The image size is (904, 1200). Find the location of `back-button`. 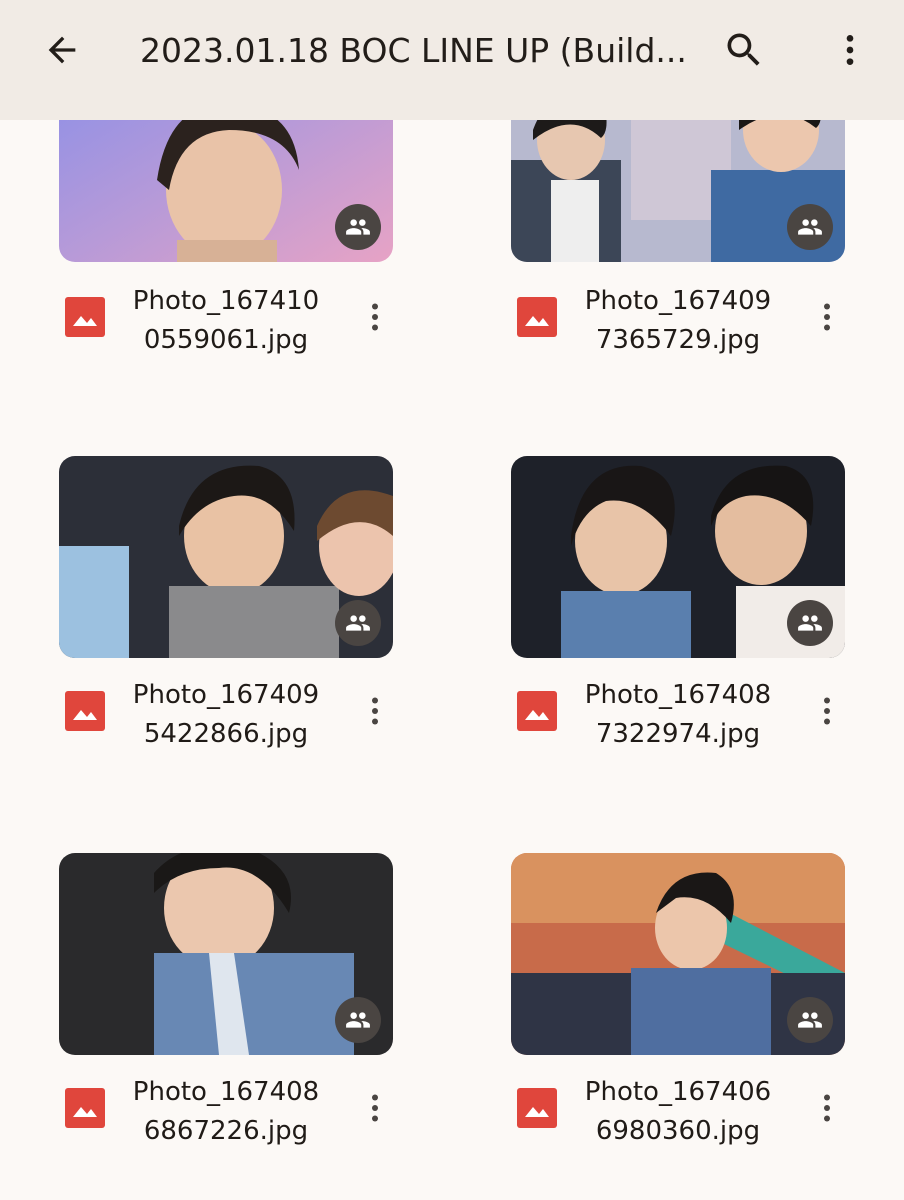

back-button is located at coordinates (62, 50).